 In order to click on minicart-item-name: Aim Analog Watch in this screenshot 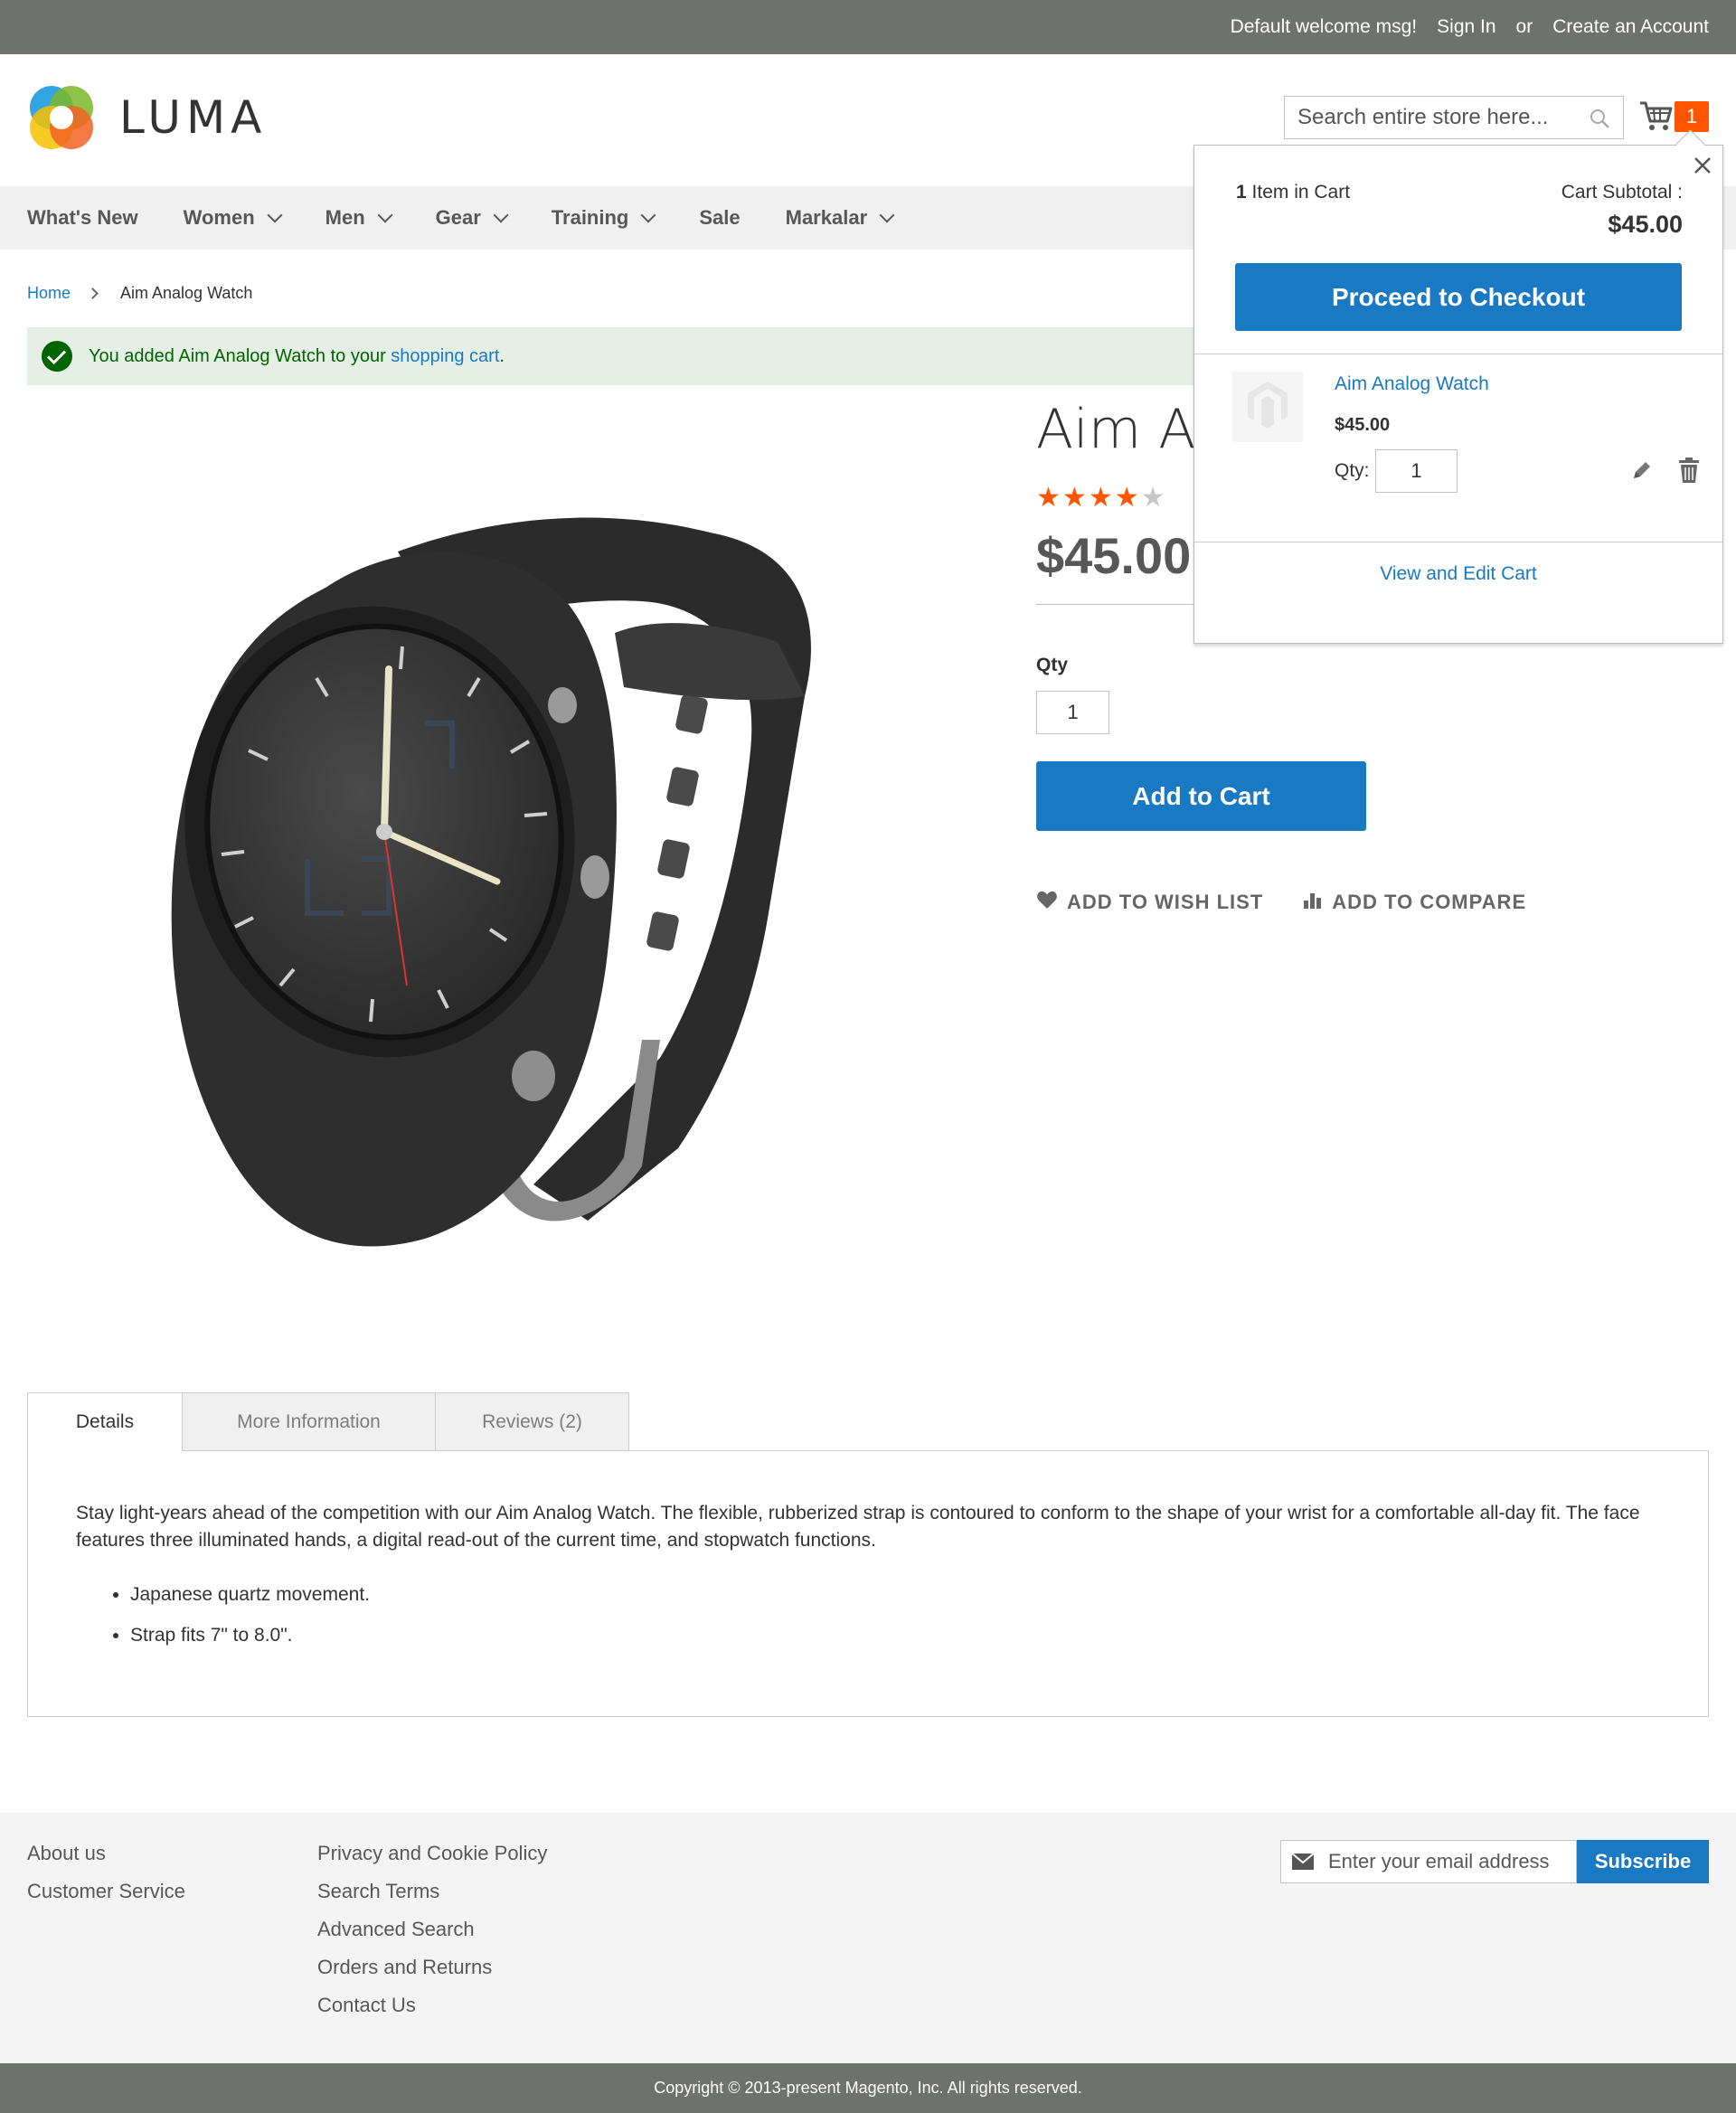, I will do `click(1412, 384)`.